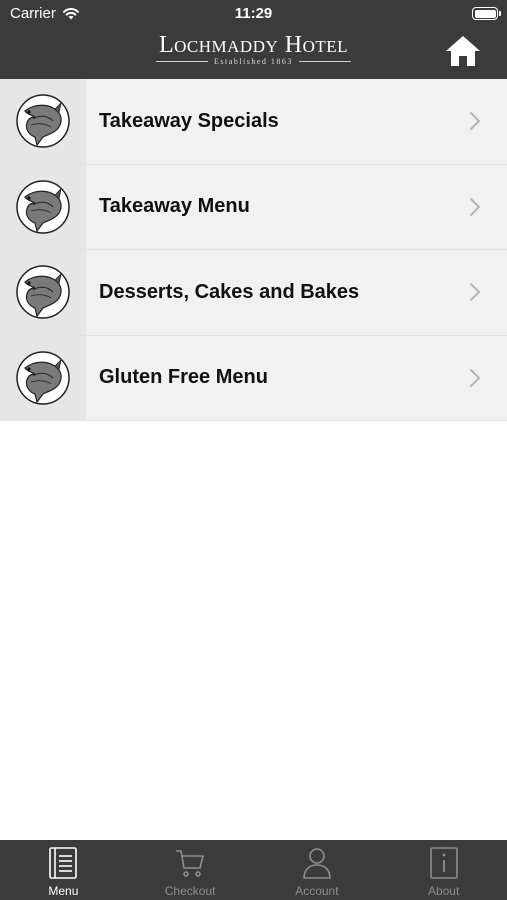 The width and height of the screenshot is (507, 900). Describe the element at coordinates (190, 891) in the screenshot. I see `tab-label: Checkout` at that location.